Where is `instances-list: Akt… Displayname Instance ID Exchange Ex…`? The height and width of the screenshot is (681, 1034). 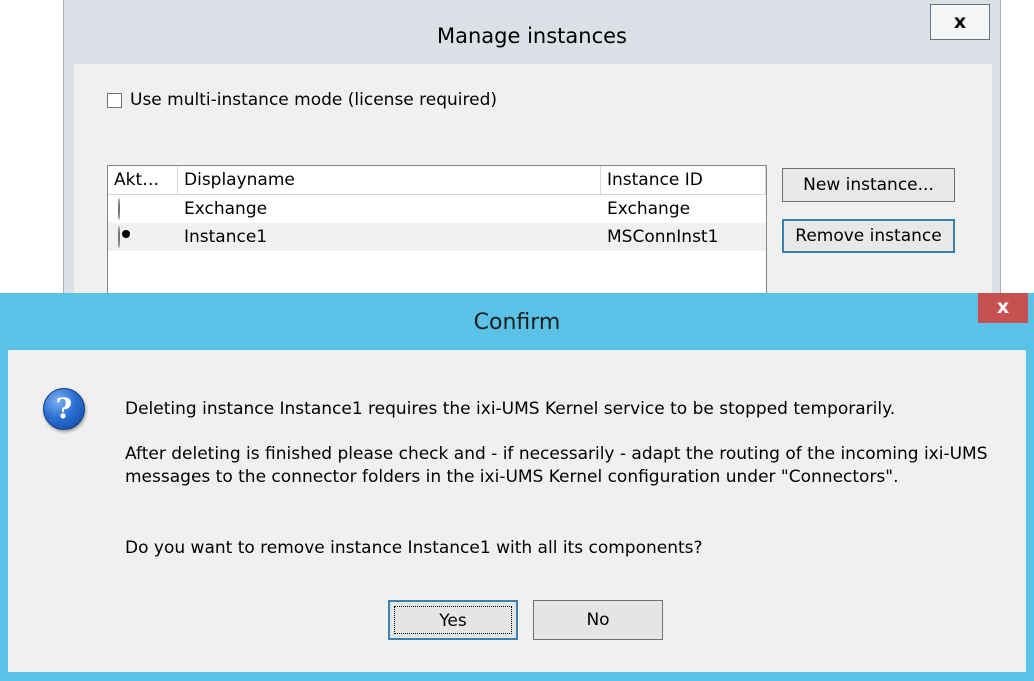 instances-list: Akt… Displayname Instance ID Exchange Ex… is located at coordinates (437, 235).